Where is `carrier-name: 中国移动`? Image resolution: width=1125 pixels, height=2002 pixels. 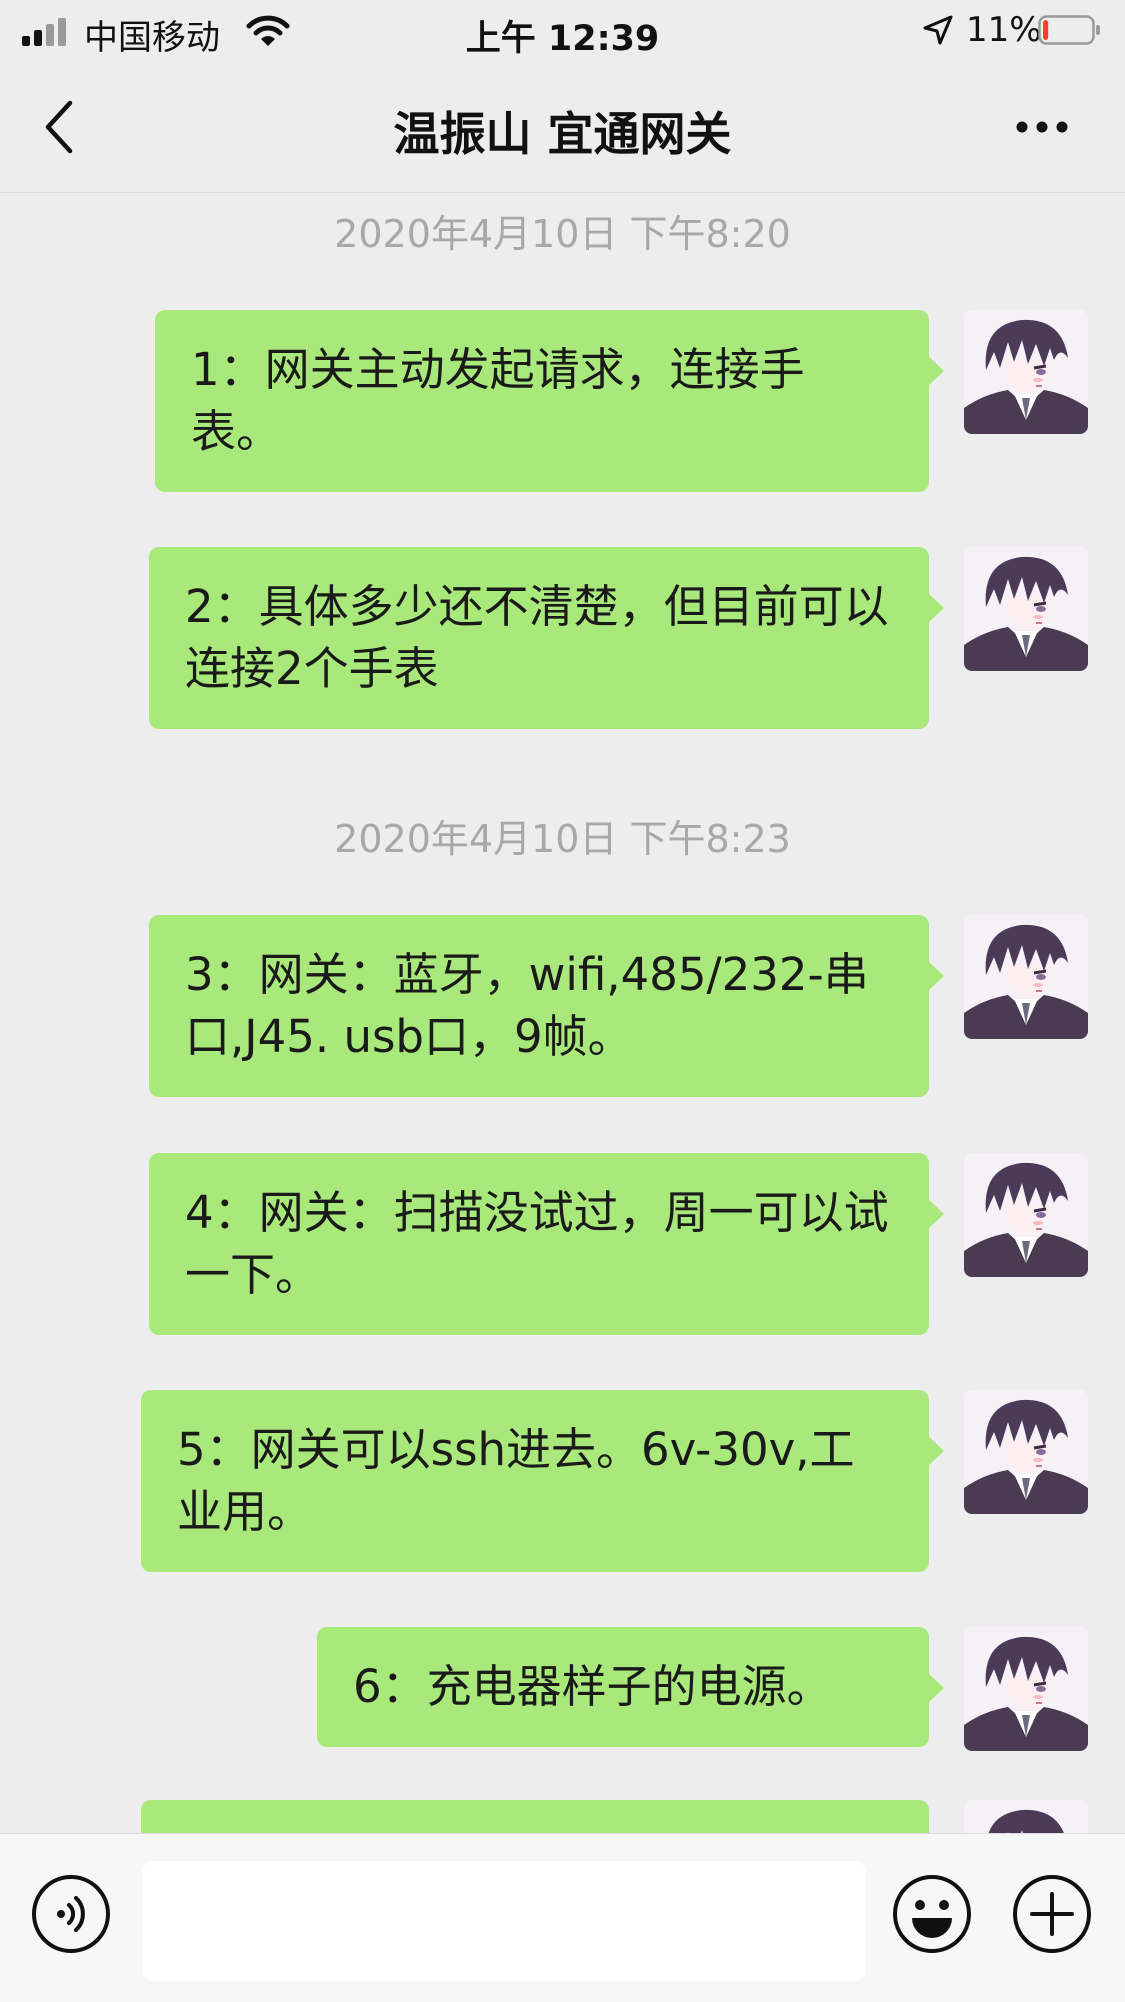
carrier-name: 中国移动 is located at coordinates (152, 38).